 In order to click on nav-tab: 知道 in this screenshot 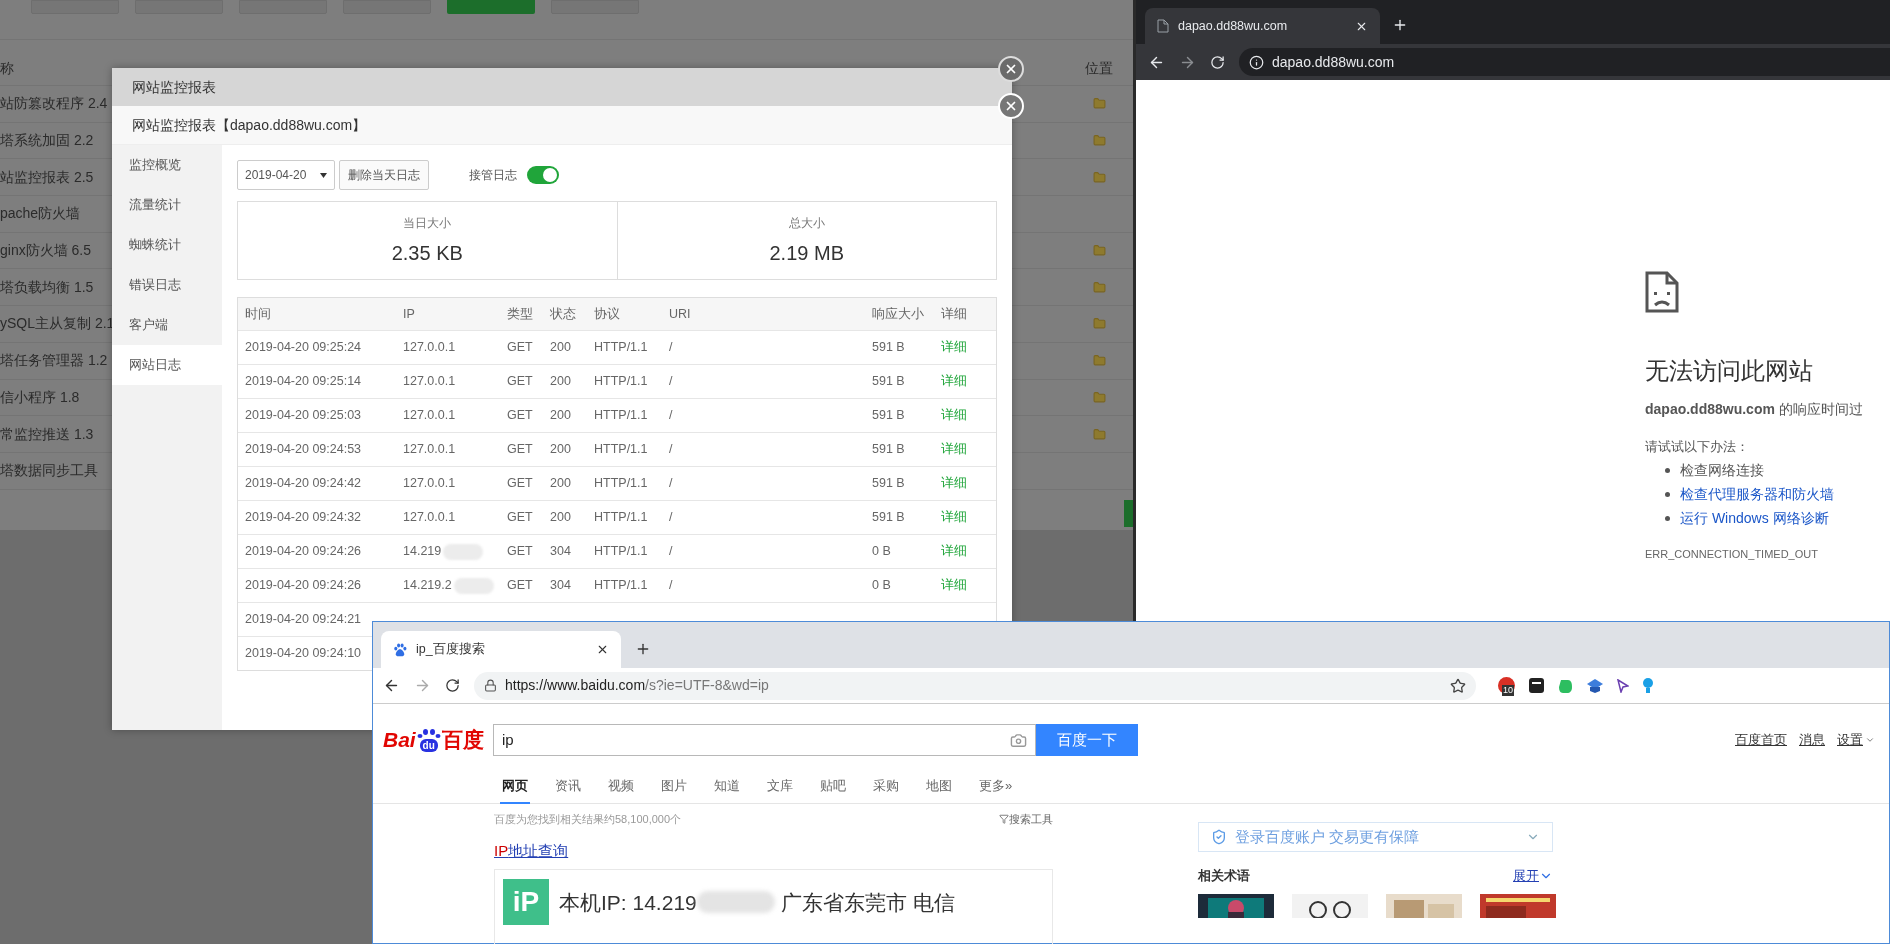, I will do `click(727, 790)`.